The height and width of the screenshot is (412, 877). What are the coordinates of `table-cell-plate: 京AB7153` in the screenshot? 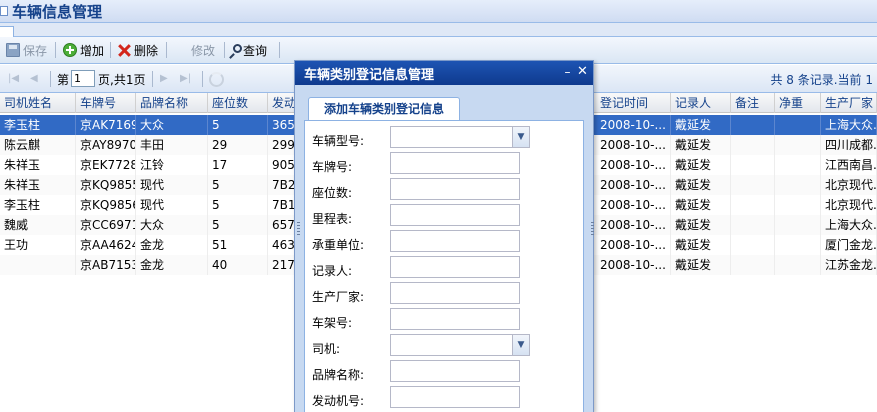 It's located at (106, 265).